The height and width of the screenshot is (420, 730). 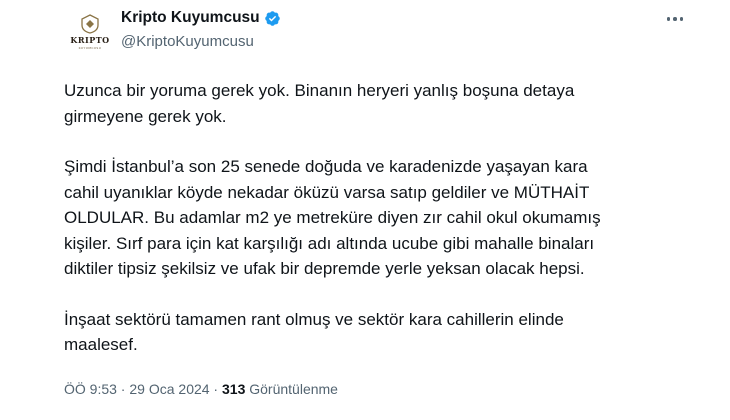 What do you see at coordinates (272, 18) in the screenshot?
I see `verified-badge-icon` at bounding box center [272, 18].